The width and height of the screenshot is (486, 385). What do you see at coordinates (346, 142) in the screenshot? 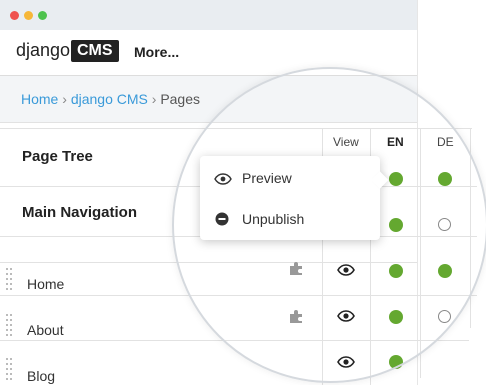
I see `column-header-view: View` at bounding box center [346, 142].